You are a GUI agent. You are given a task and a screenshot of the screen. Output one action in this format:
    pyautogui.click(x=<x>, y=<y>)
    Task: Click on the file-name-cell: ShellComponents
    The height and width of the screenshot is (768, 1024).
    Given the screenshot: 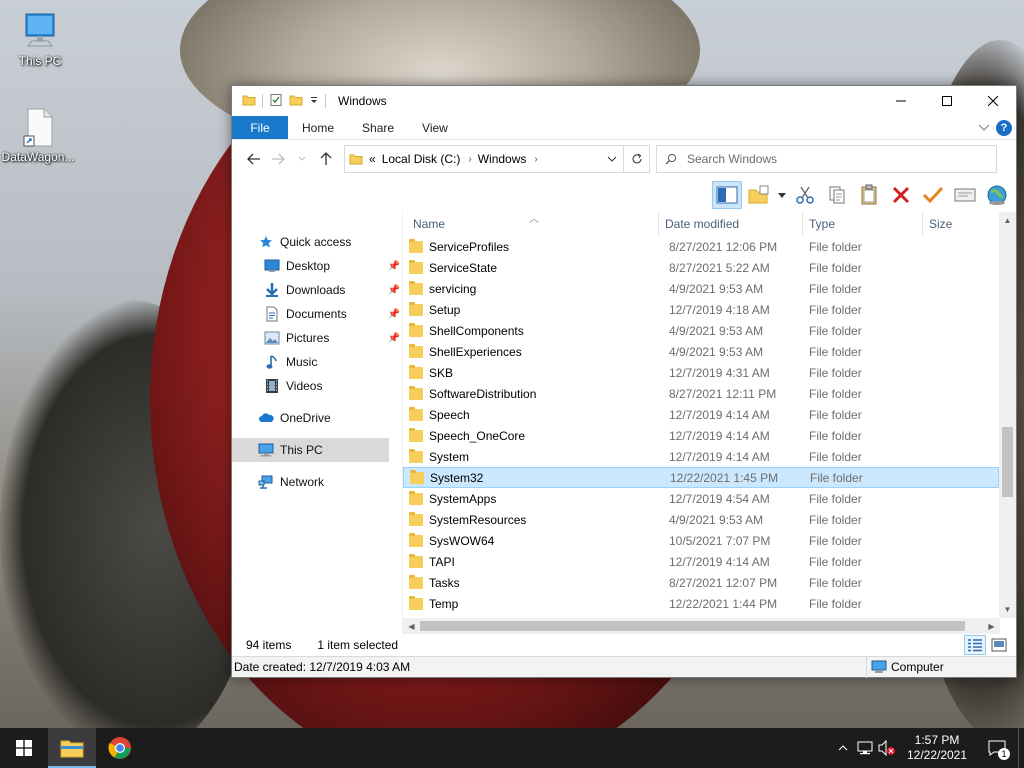 What is the action you would take?
    pyautogui.click(x=531, y=330)
    